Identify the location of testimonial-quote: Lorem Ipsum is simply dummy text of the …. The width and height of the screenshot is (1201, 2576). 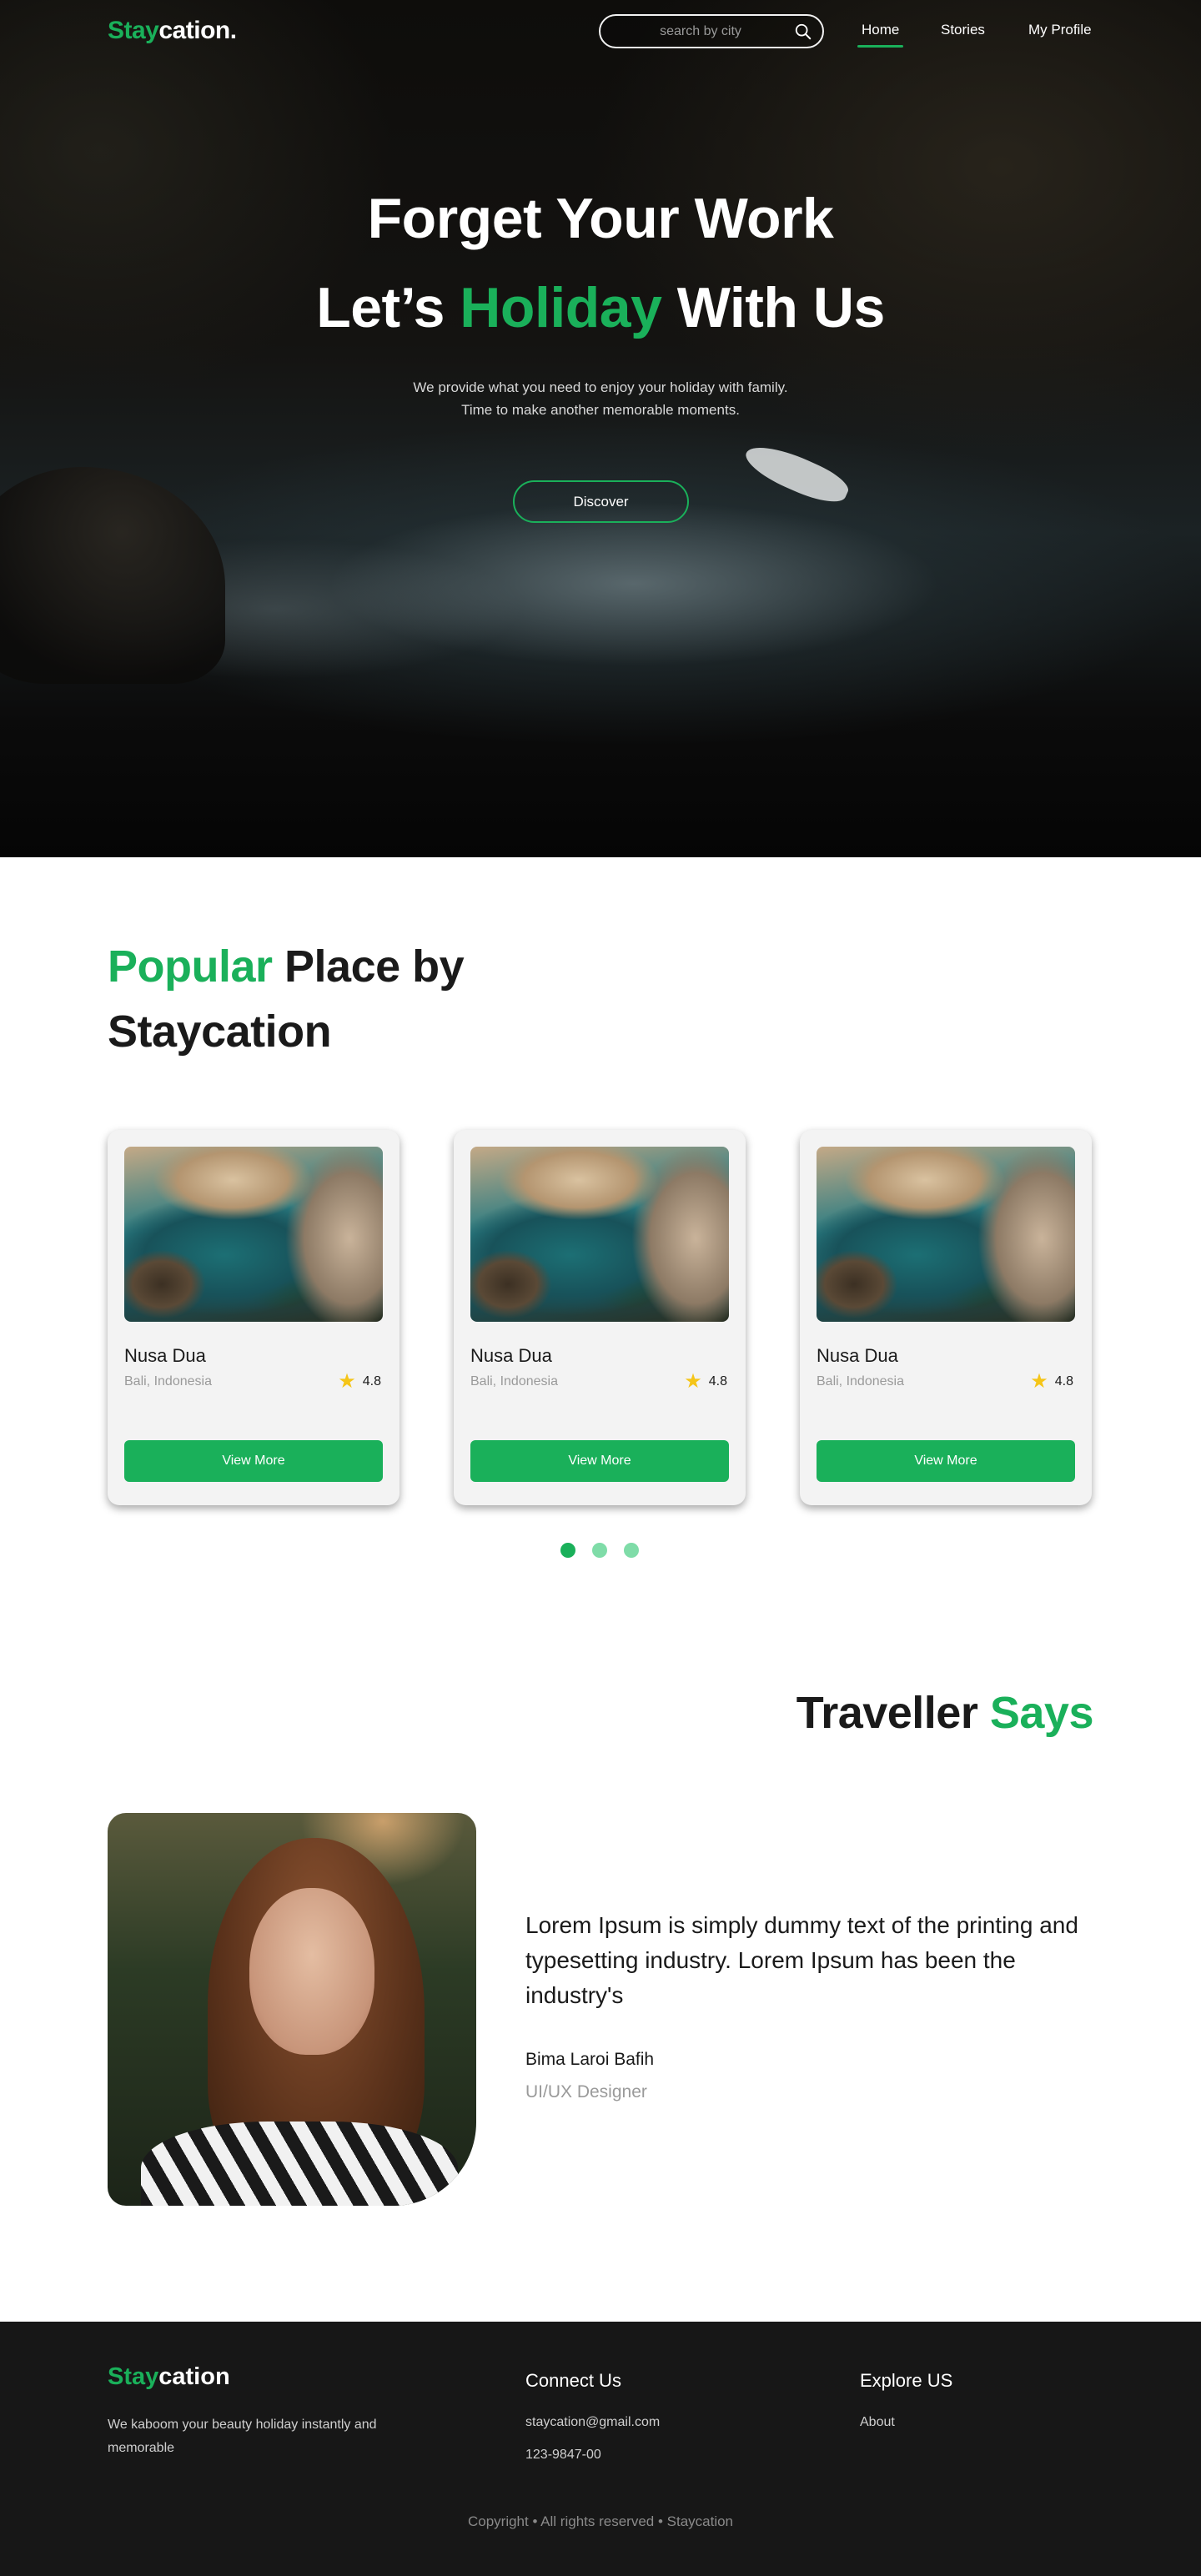
(802, 1960).